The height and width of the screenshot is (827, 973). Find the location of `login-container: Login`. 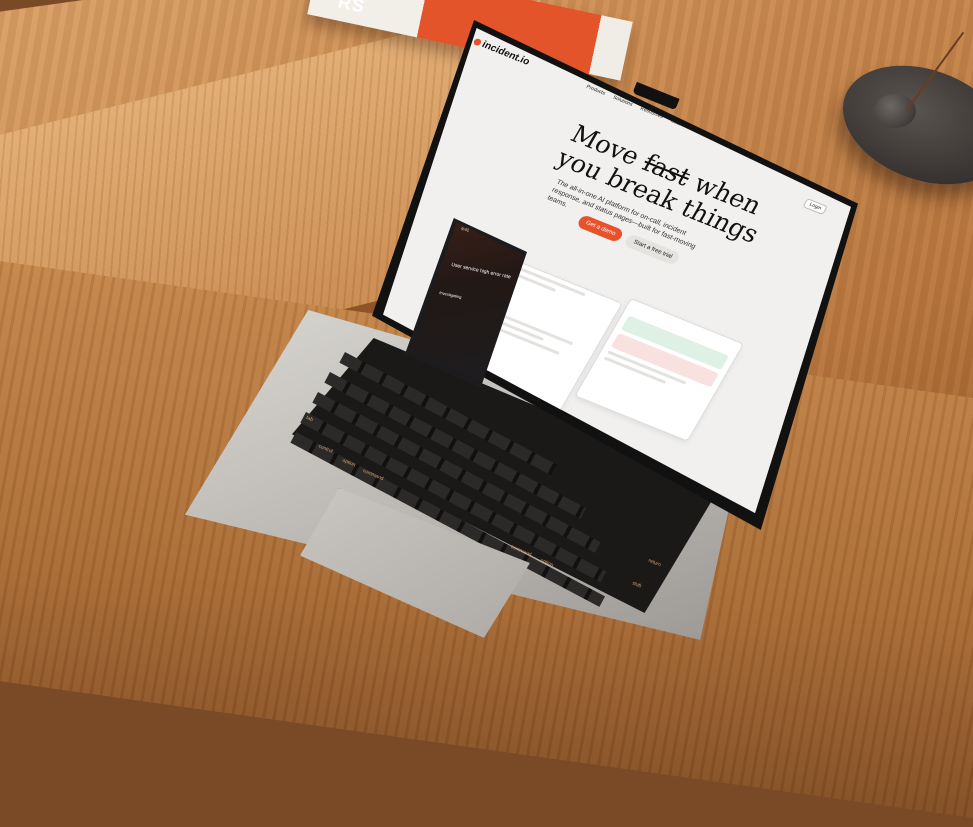

login-container: Login is located at coordinates (817, 204).